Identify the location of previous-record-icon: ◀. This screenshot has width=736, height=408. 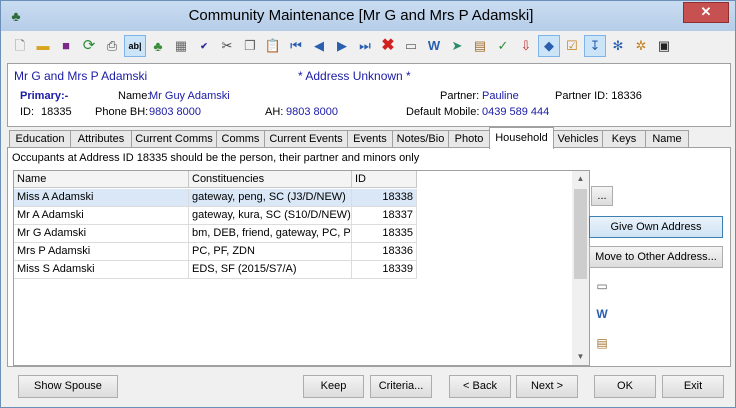
(319, 46).